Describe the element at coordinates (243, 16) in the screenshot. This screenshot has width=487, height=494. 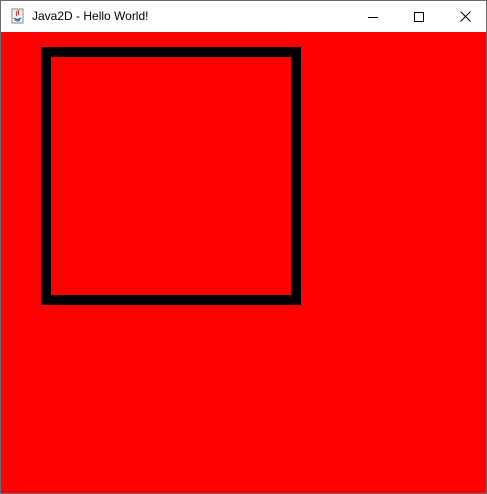
I see `title-bar: Java2D - Hello World!` at that location.